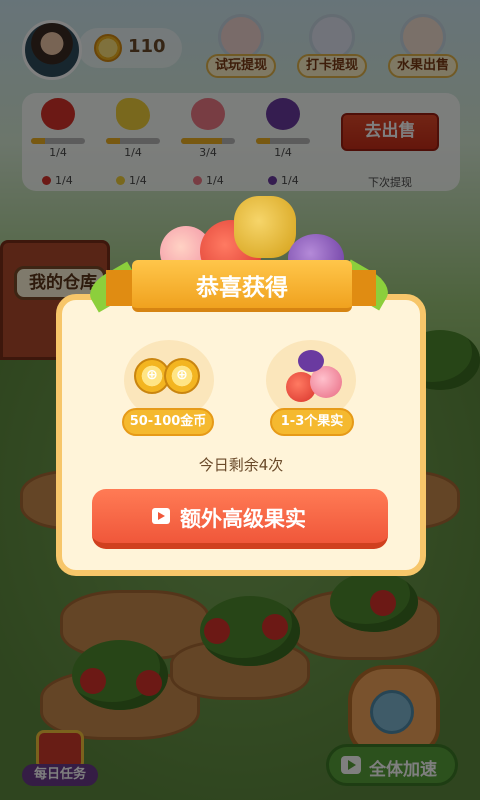 This screenshot has width=480, height=800. I want to click on reward-fruits-label: 1-3个果实, so click(312, 422).